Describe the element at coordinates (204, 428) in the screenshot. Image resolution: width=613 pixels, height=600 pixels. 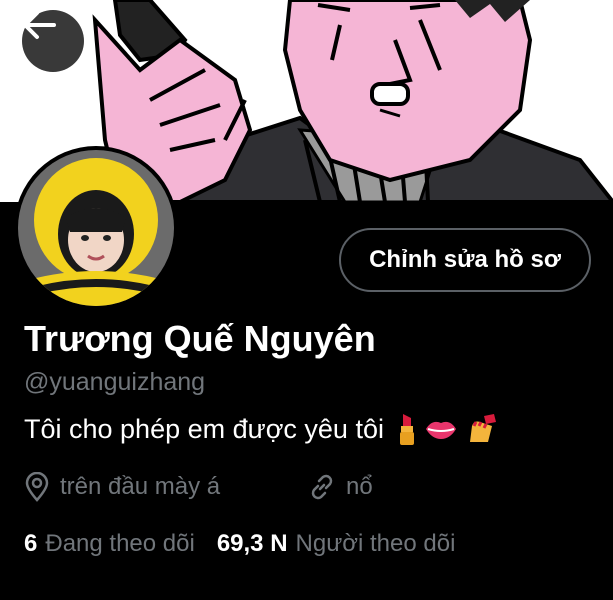
I see `bio-text: Tôi cho phép em được yêu tôi` at that location.